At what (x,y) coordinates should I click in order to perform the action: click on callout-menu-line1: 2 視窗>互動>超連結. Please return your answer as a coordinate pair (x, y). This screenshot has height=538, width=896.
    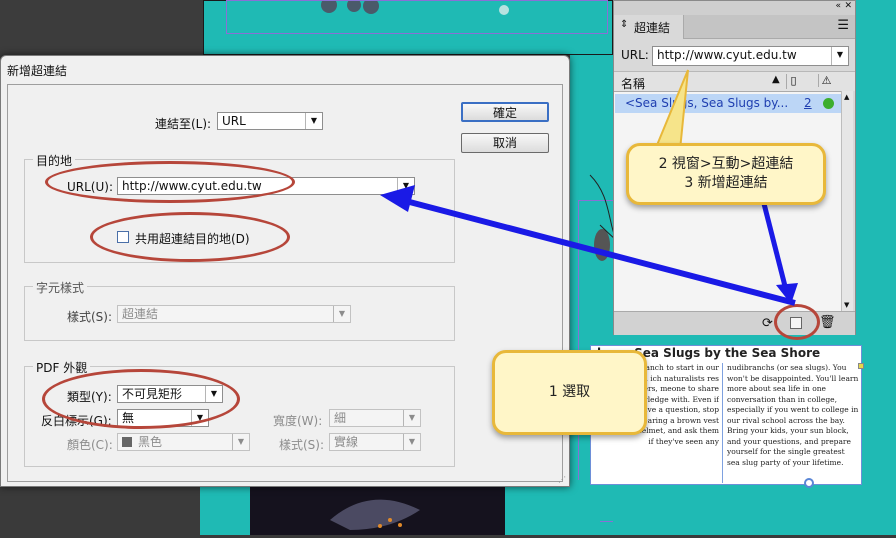
    Looking at the image, I should click on (726, 164).